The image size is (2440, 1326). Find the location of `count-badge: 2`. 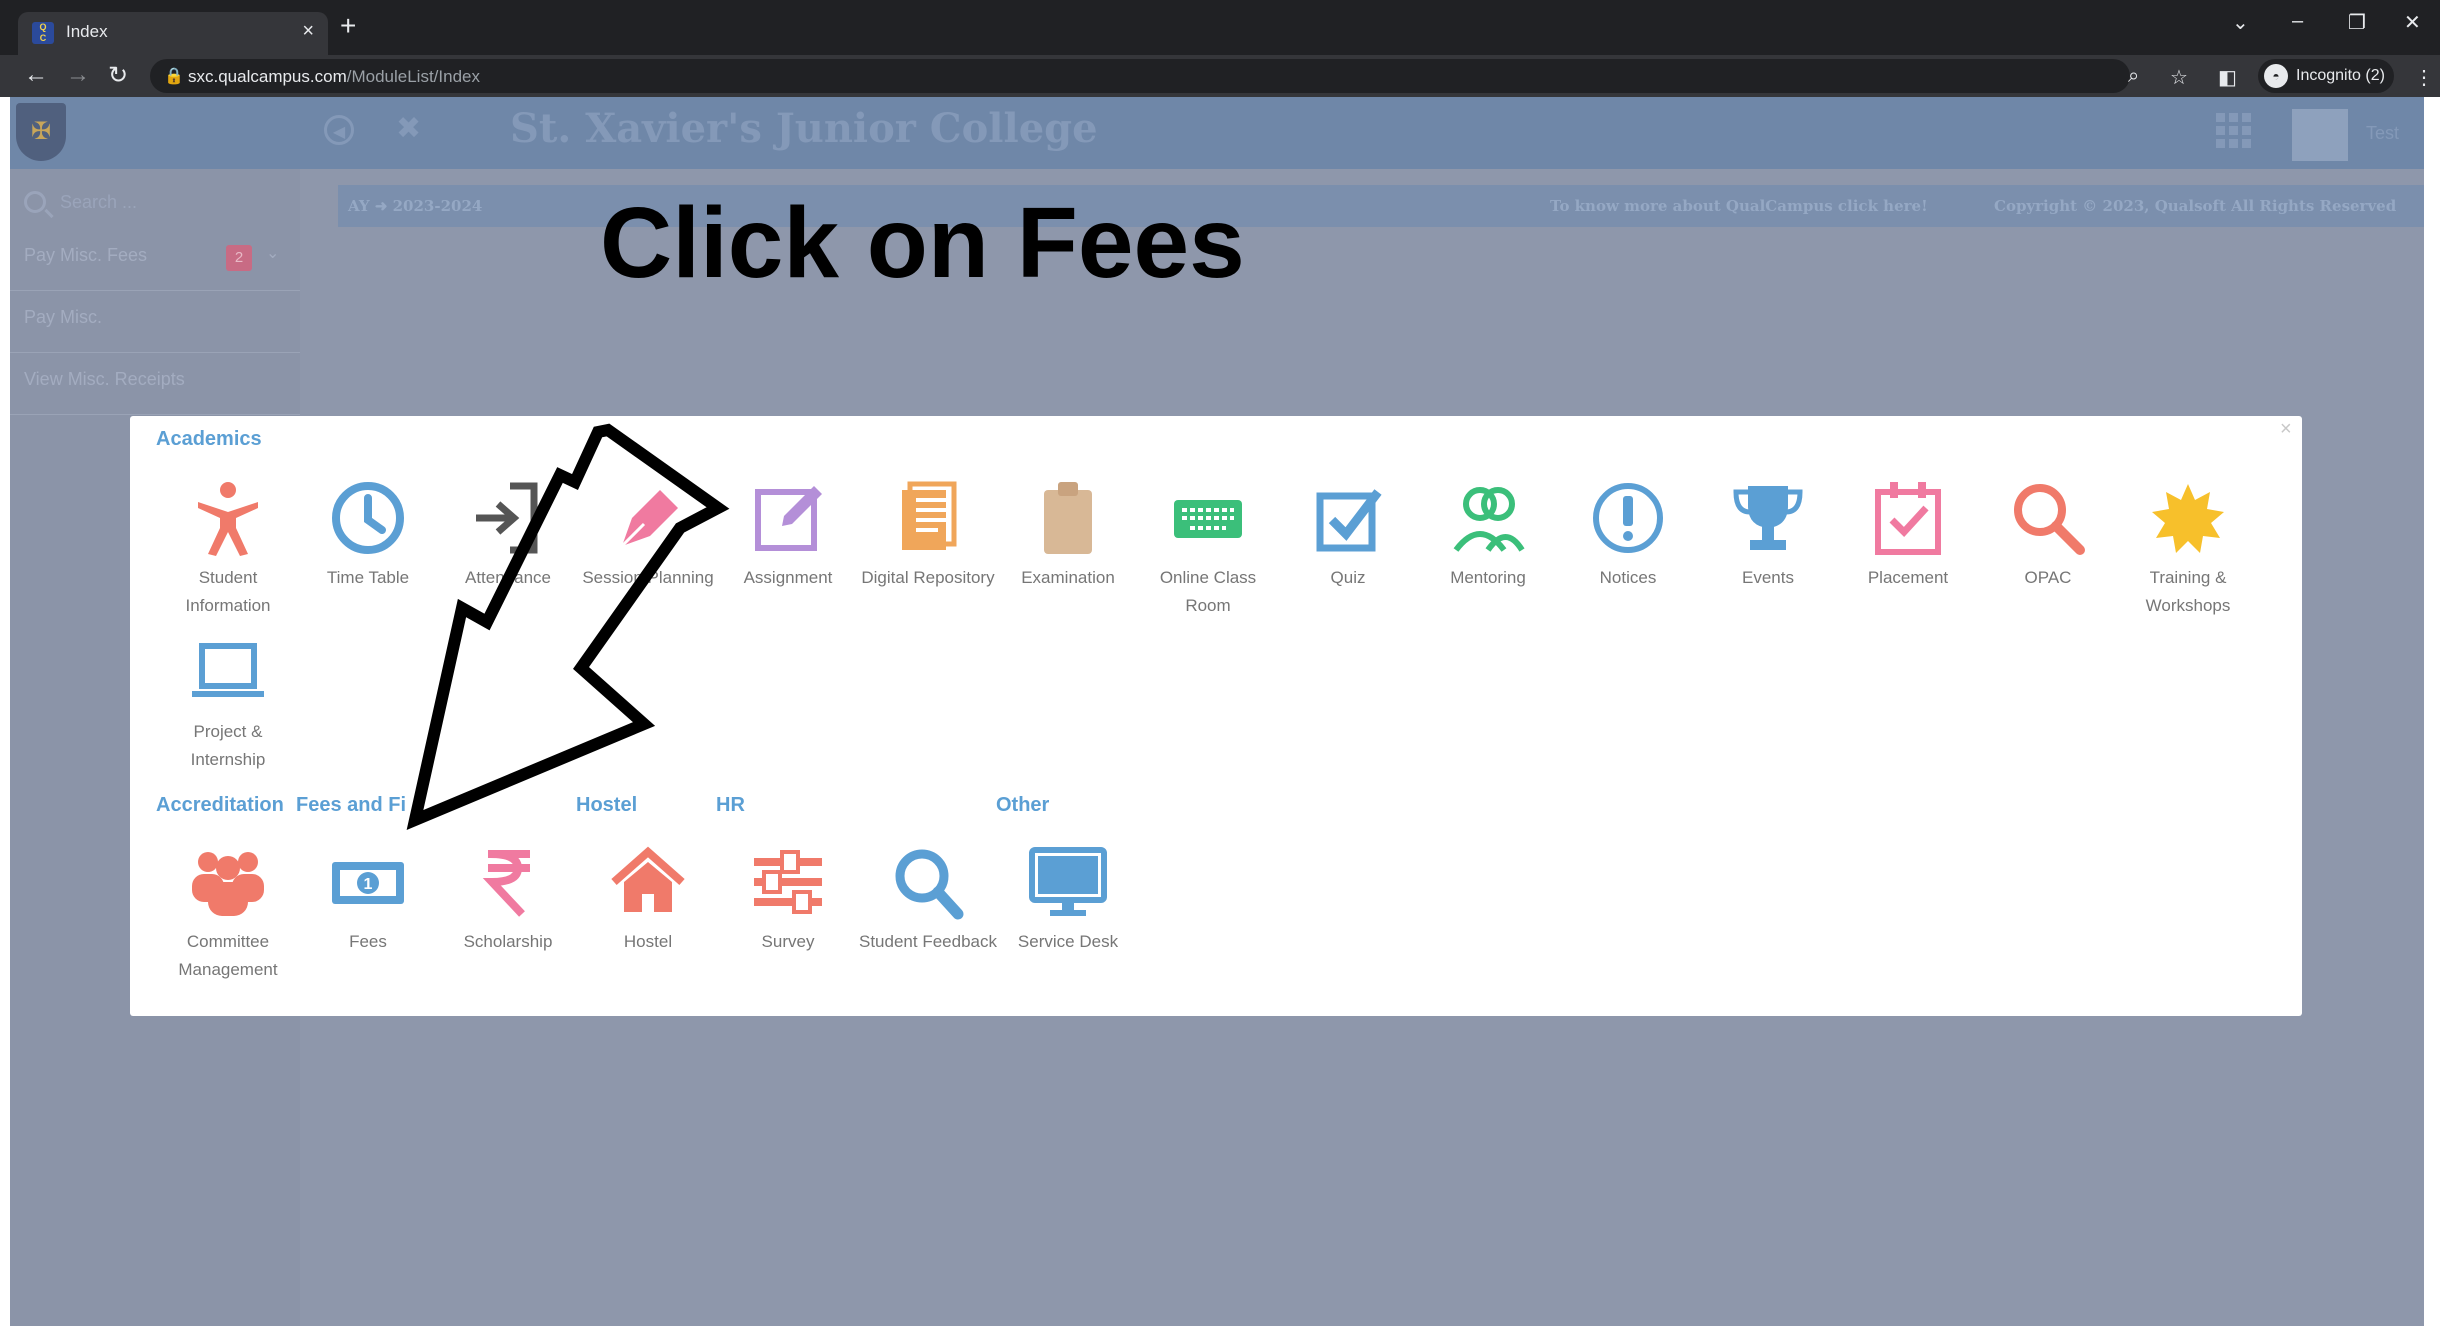

count-badge: 2 is located at coordinates (239, 258).